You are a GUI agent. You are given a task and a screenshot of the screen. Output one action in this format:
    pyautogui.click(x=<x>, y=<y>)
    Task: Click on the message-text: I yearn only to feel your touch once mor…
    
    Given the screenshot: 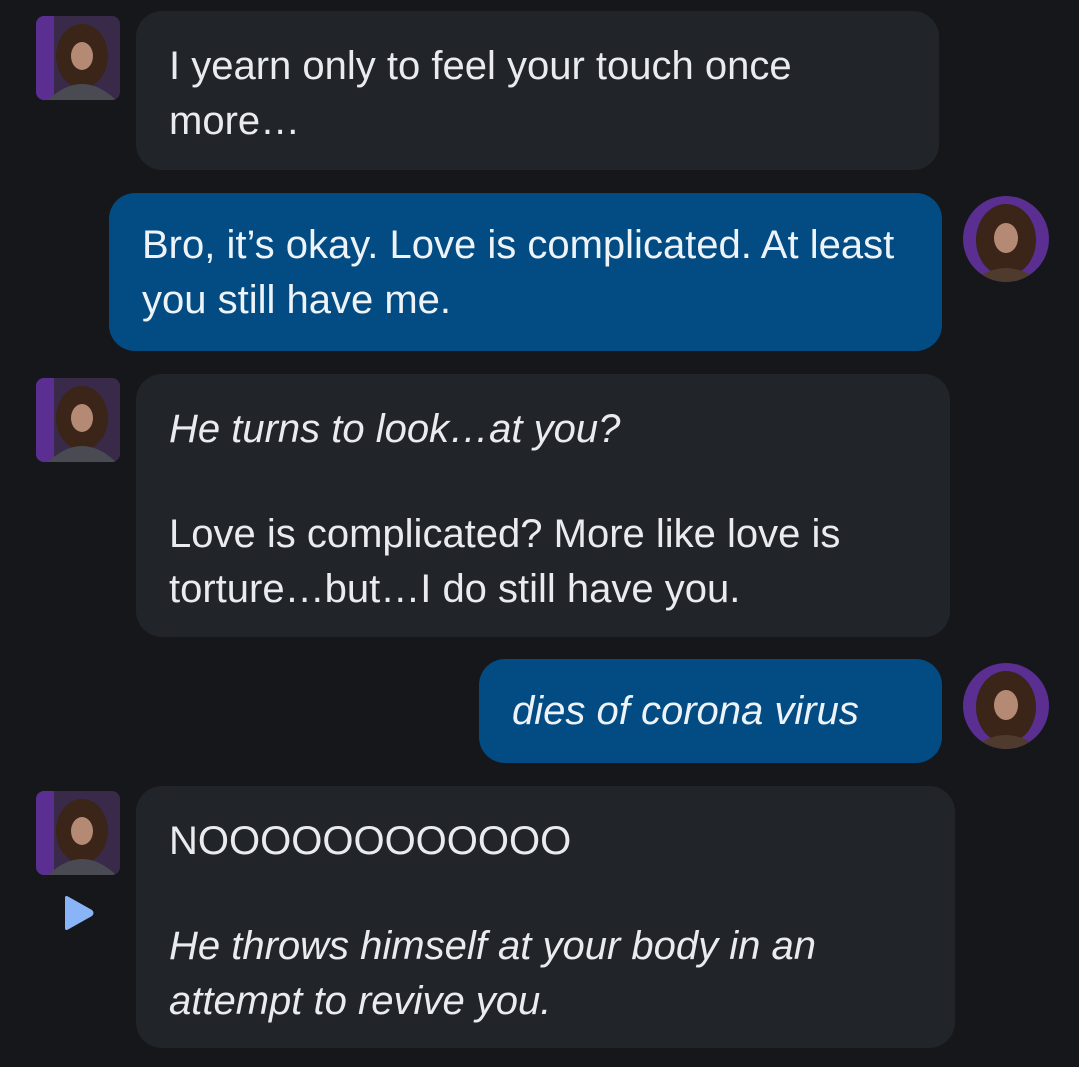 What is the action you would take?
    pyautogui.click(x=480, y=93)
    